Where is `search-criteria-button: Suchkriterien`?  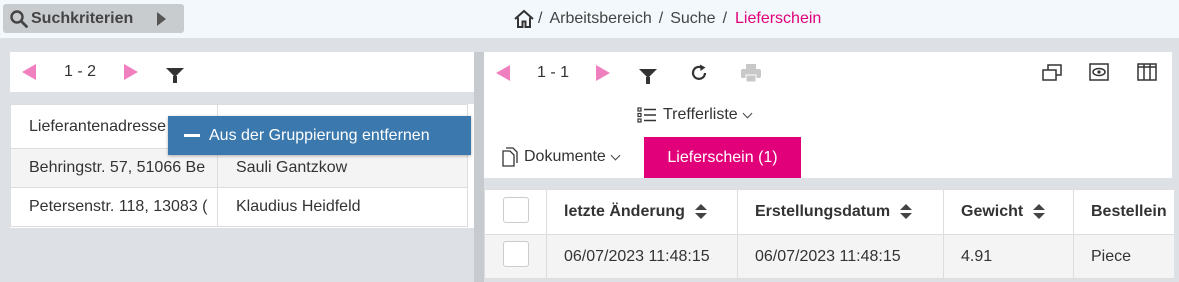 search-criteria-button: Suchkriterien is located at coordinates (93, 18).